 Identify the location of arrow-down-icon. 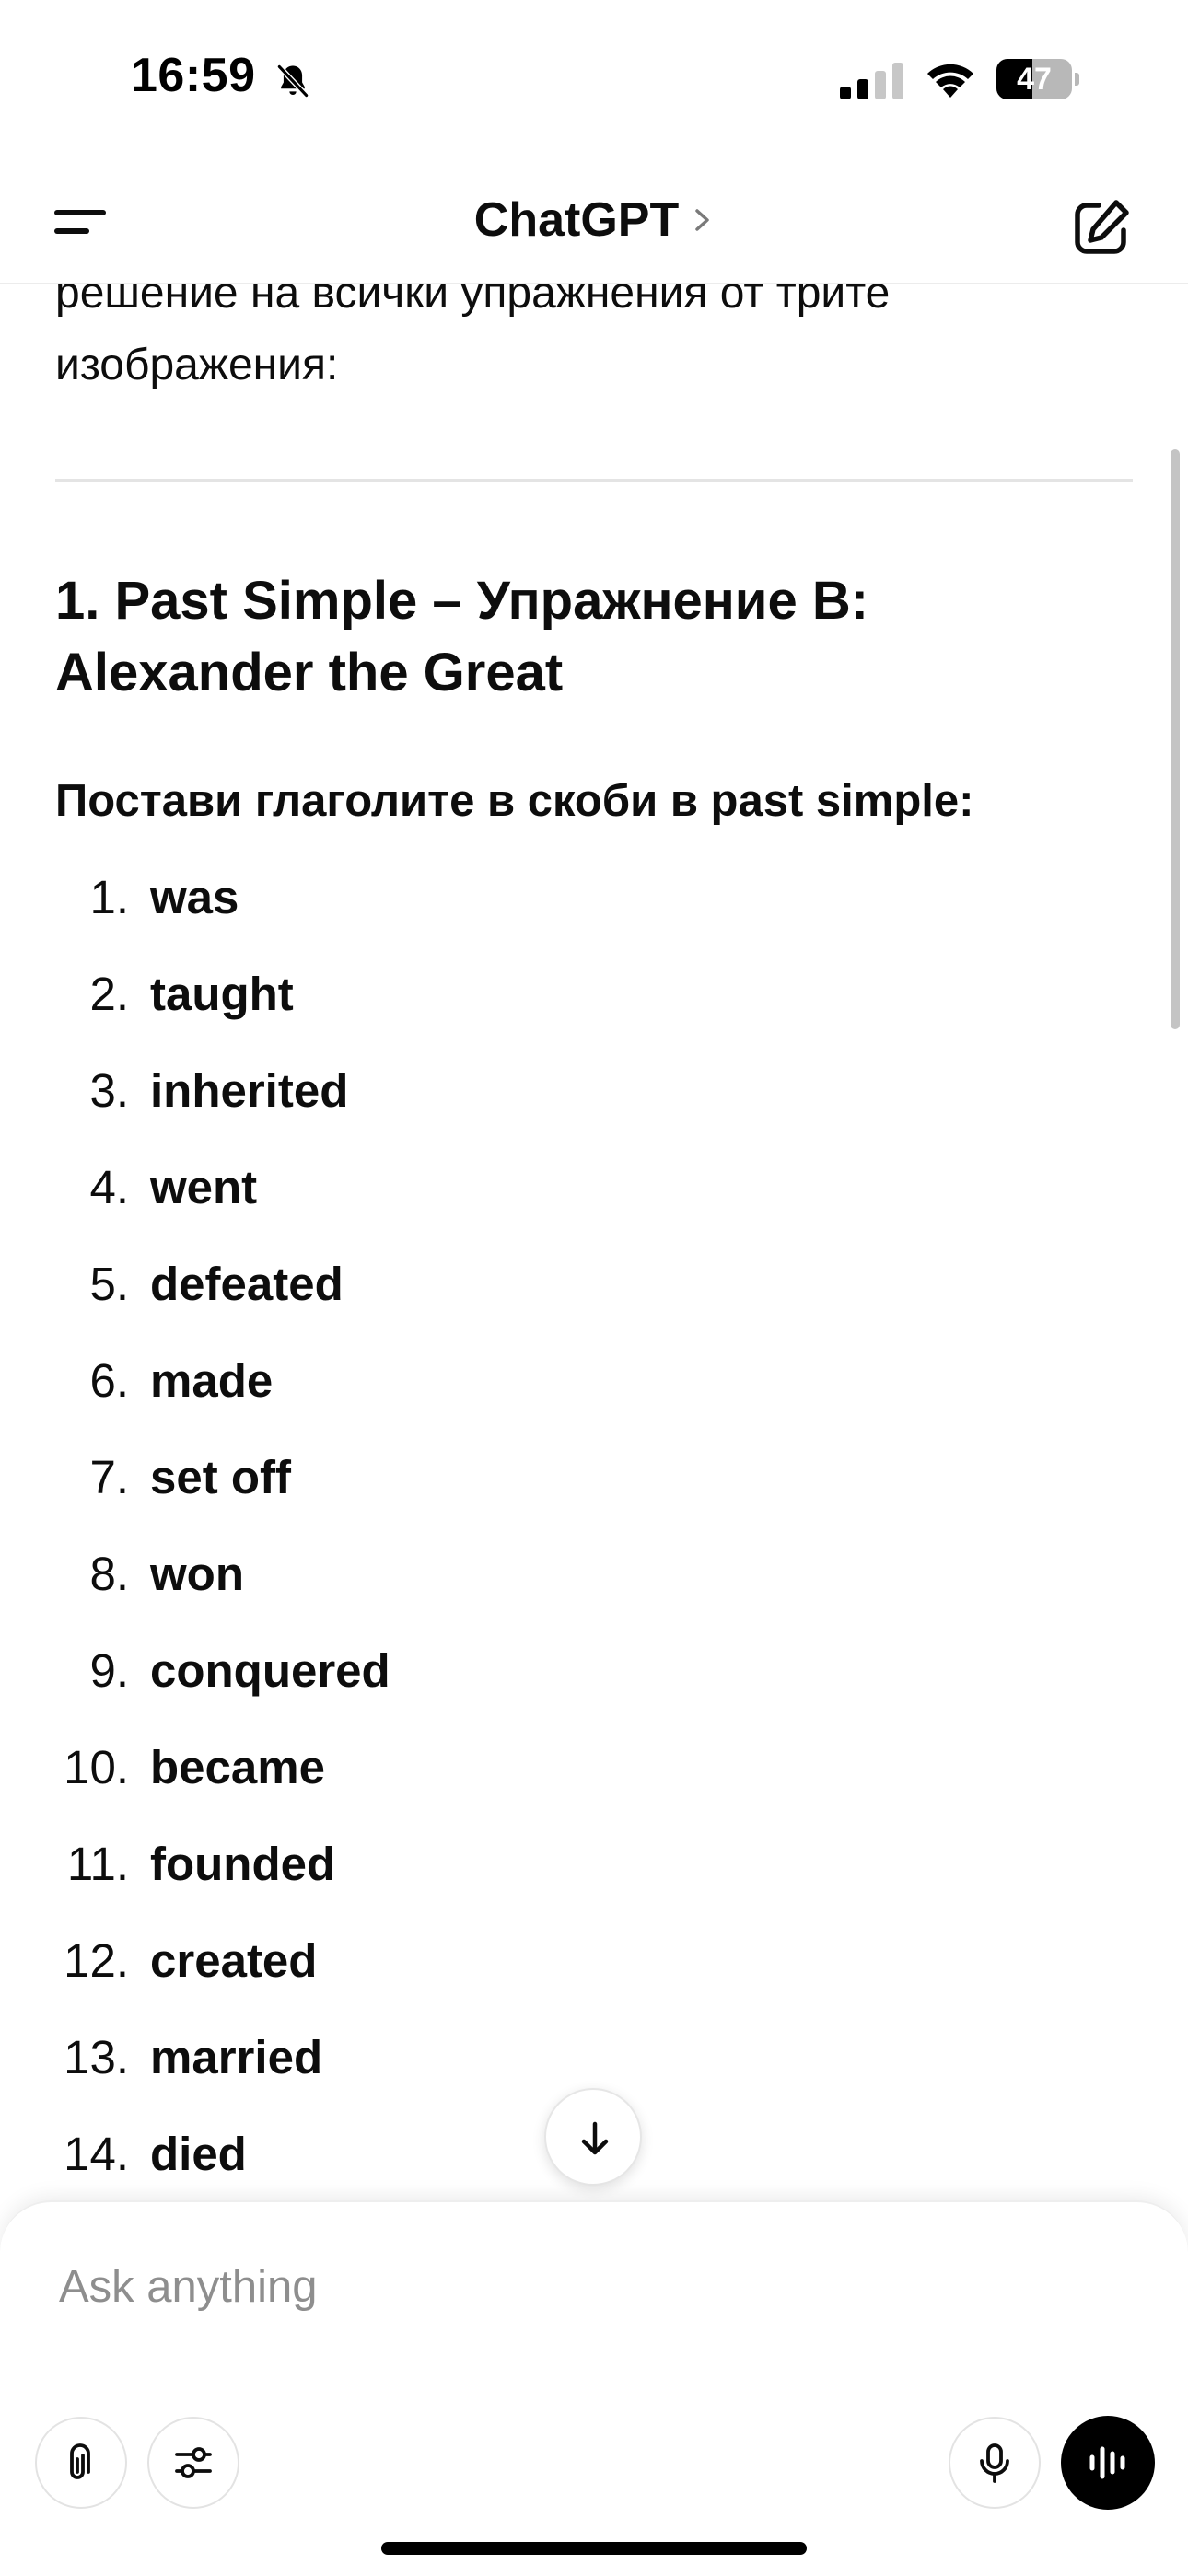
(595, 2138).